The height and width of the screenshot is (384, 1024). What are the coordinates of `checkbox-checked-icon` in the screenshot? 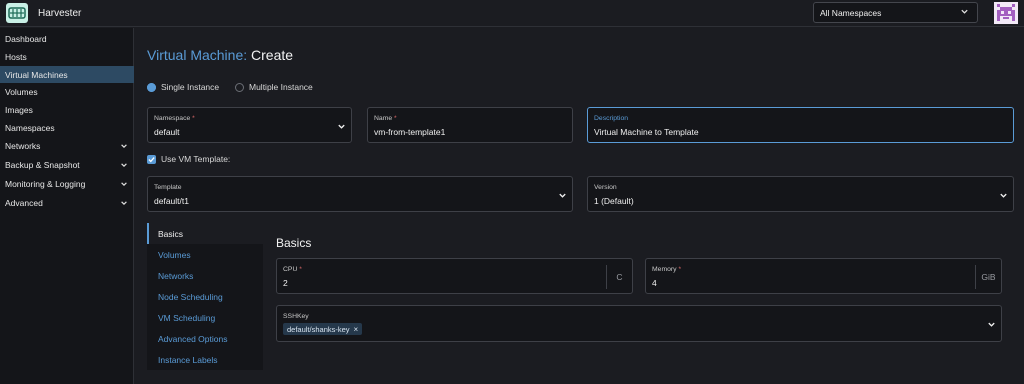 It's located at (151, 159).